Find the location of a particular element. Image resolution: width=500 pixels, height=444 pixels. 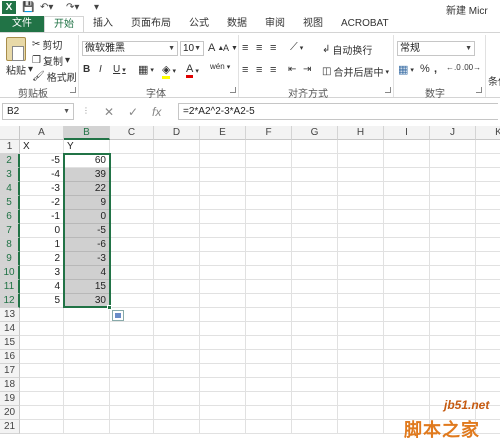

cell-h13 is located at coordinates (361, 315).